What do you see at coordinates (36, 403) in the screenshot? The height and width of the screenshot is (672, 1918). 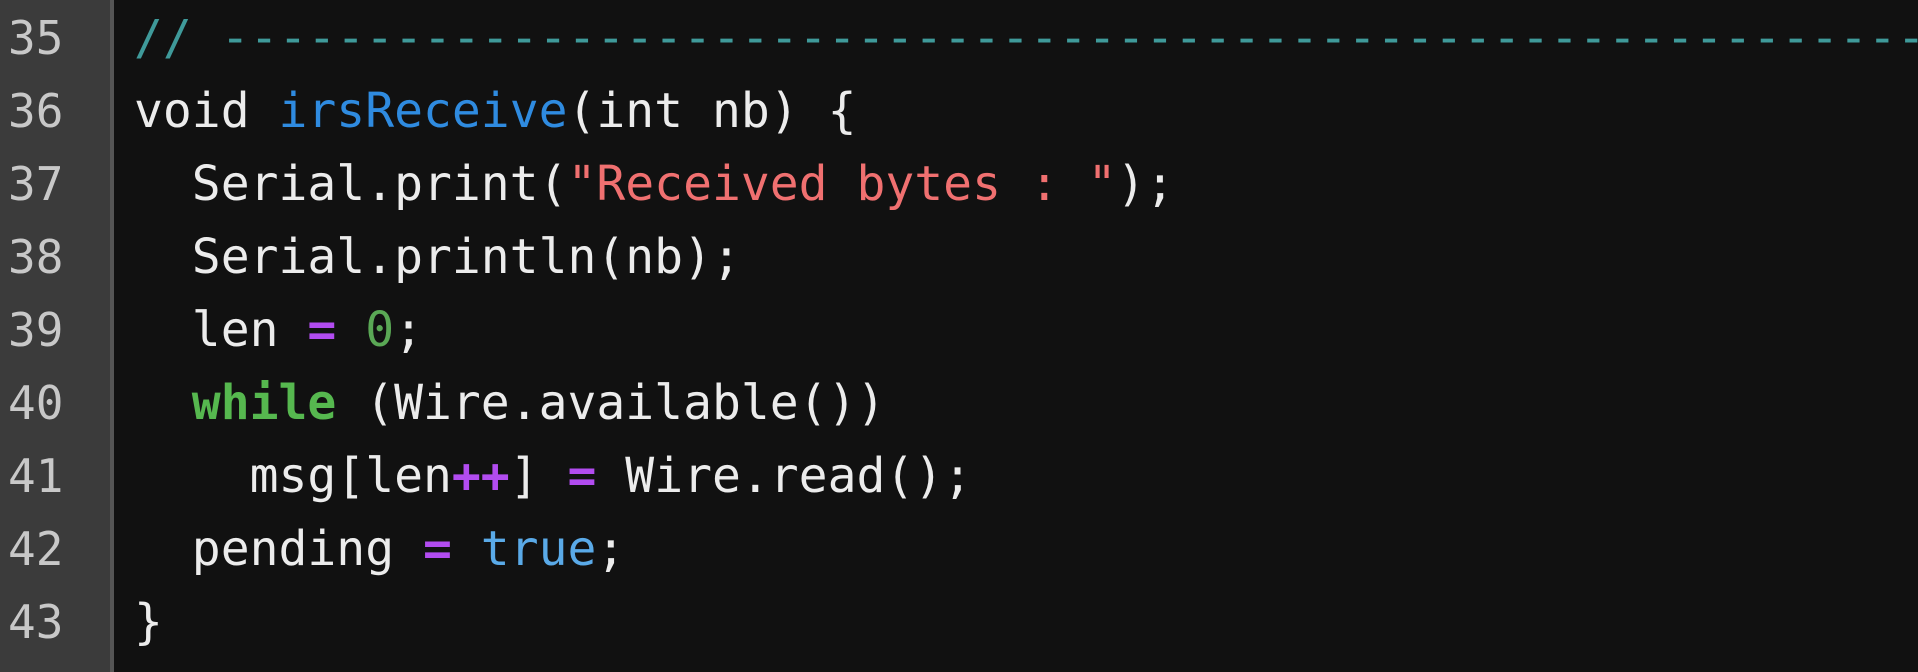 I see `line-number: 40` at bounding box center [36, 403].